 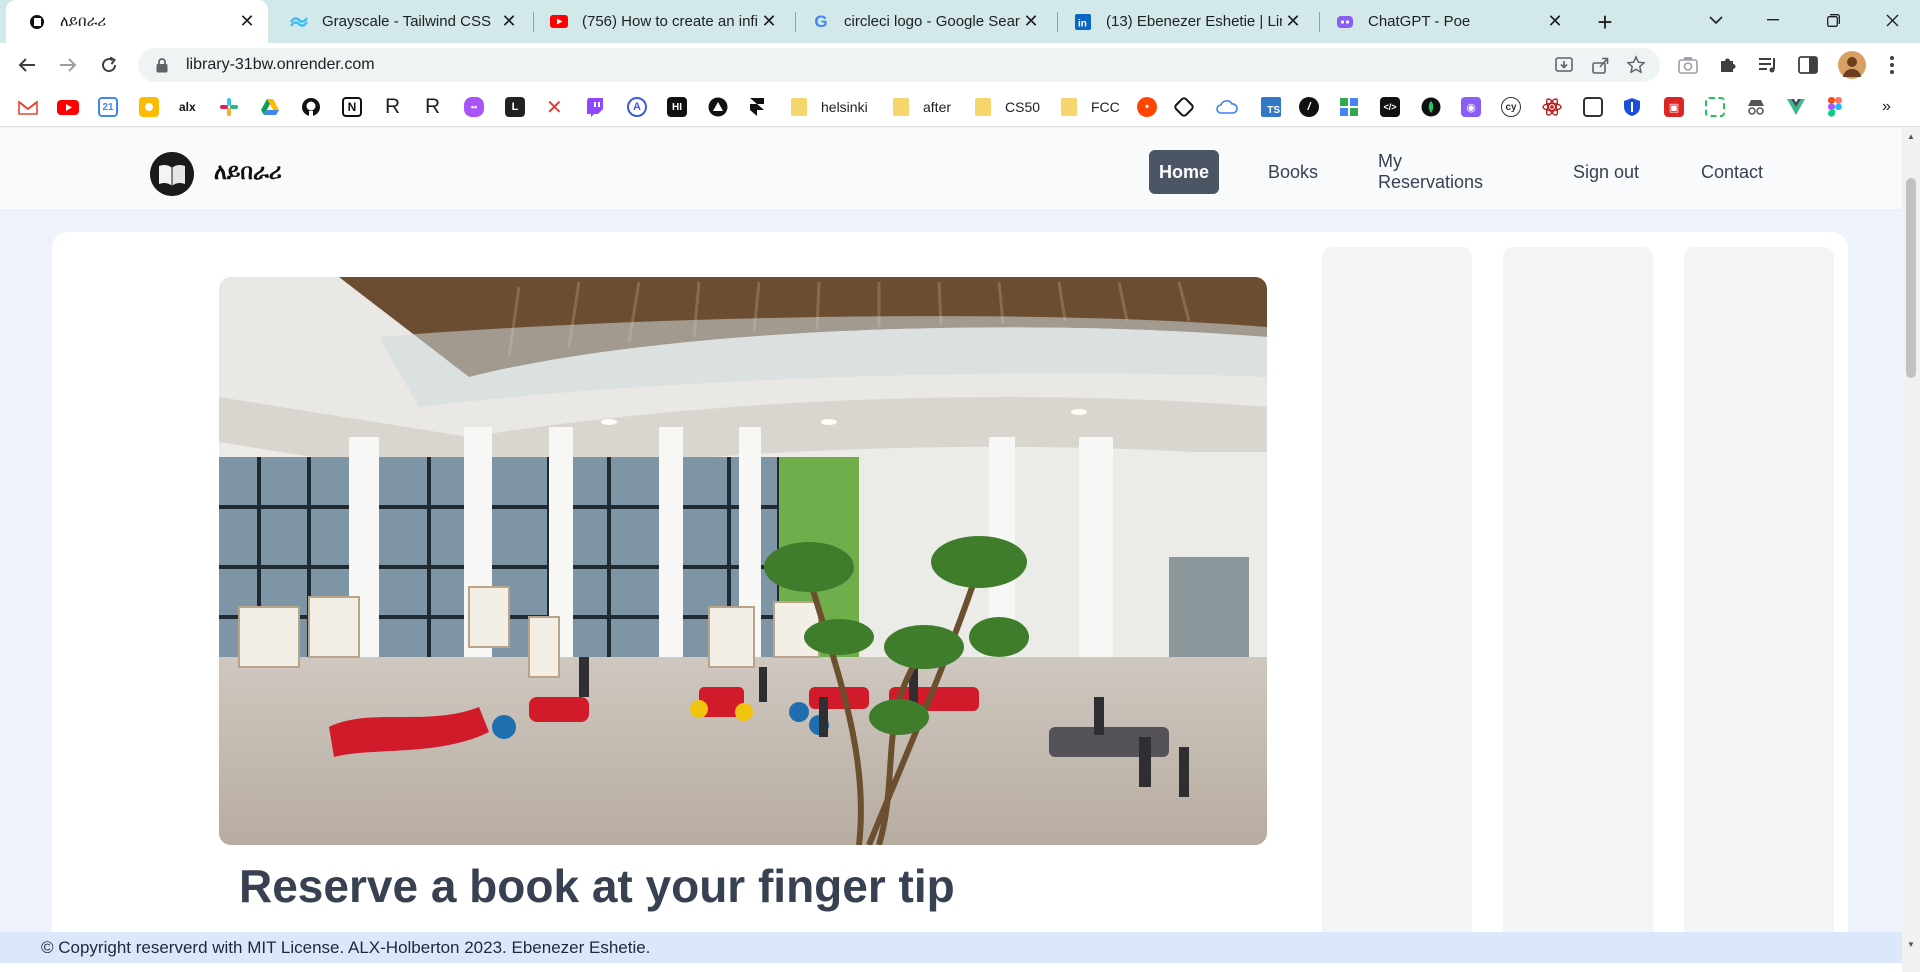 I want to click on tab-title: ለይበራሪ, so click(x=83, y=21).